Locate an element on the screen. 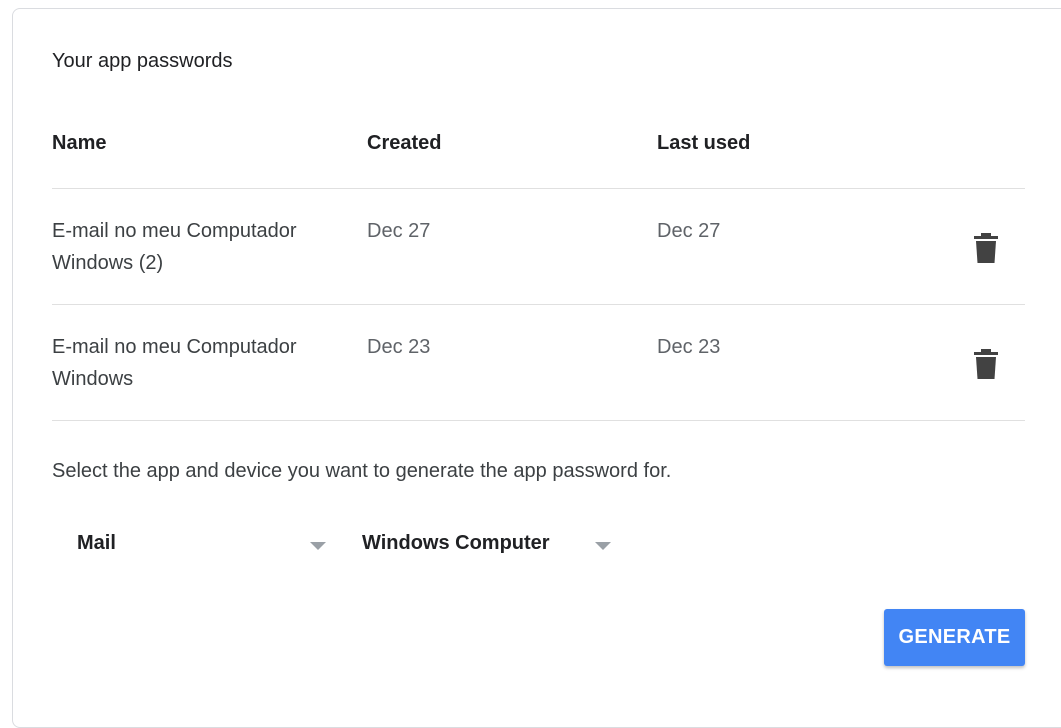 The image size is (1061, 728). last-used-date: Dec 27 is located at coordinates (689, 231).